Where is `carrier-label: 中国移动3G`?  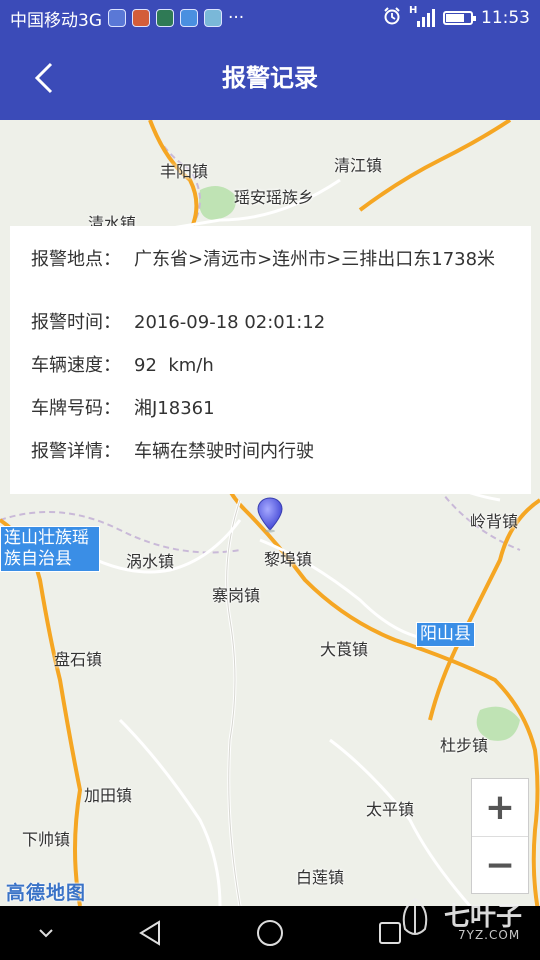
carrier-label: 中国移动3G is located at coordinates (56, 20).